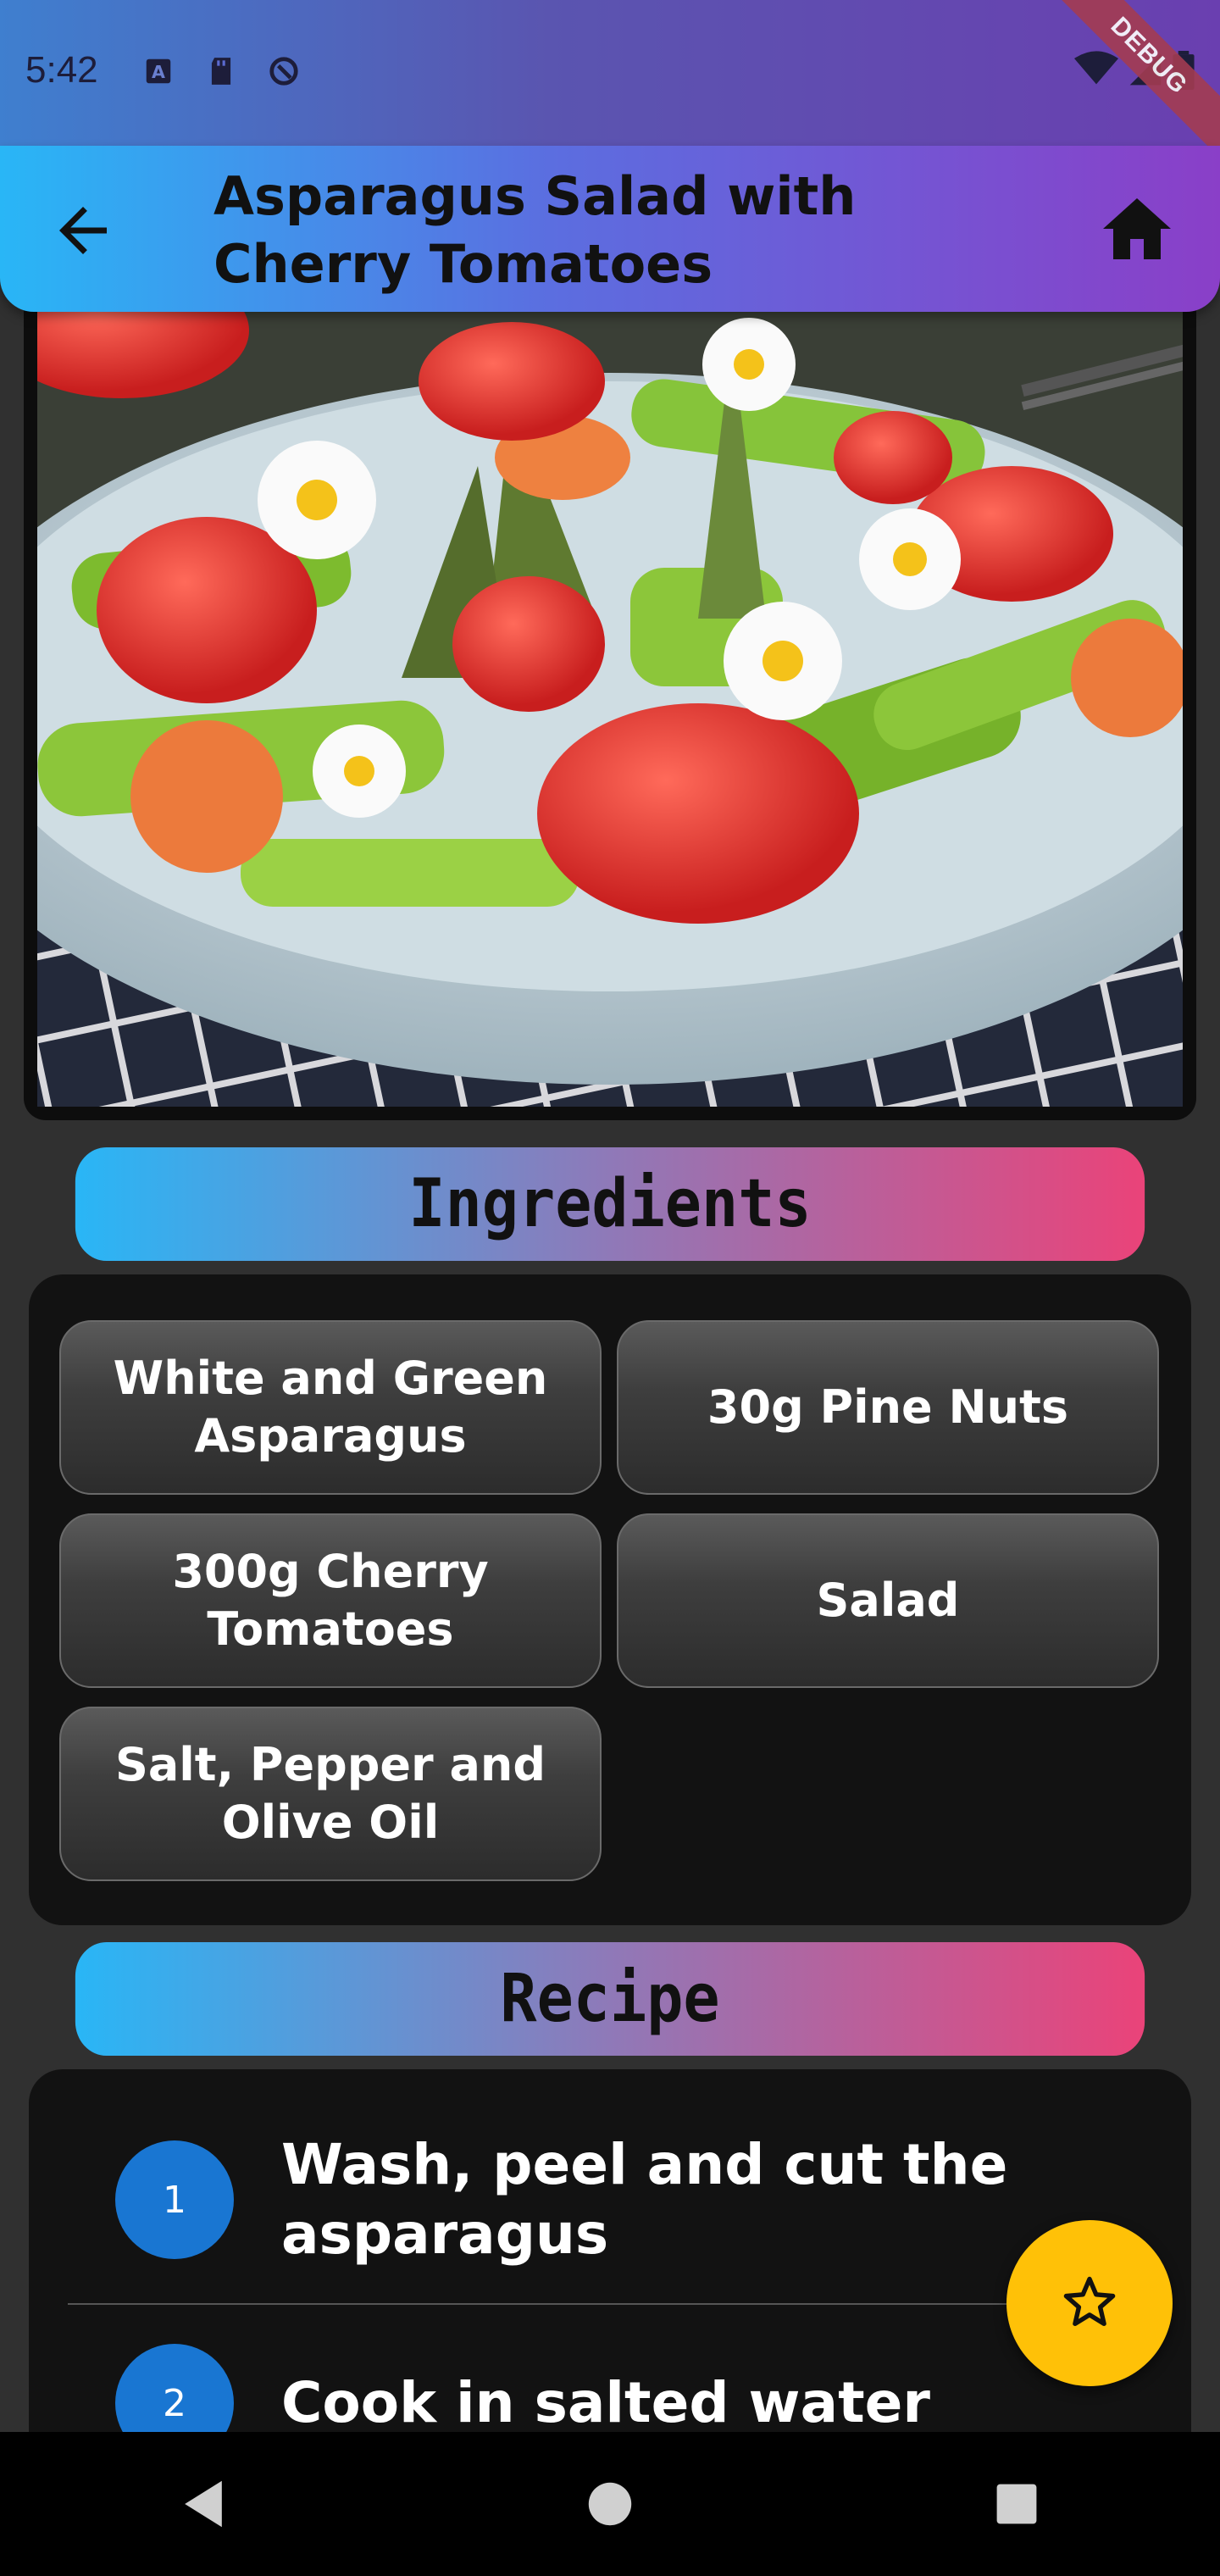 The height and width of the screenshot is (2576, 1220). I want to click on page-title: Asparagus Salad with Cherry Tomatoes, so click(535, 230).